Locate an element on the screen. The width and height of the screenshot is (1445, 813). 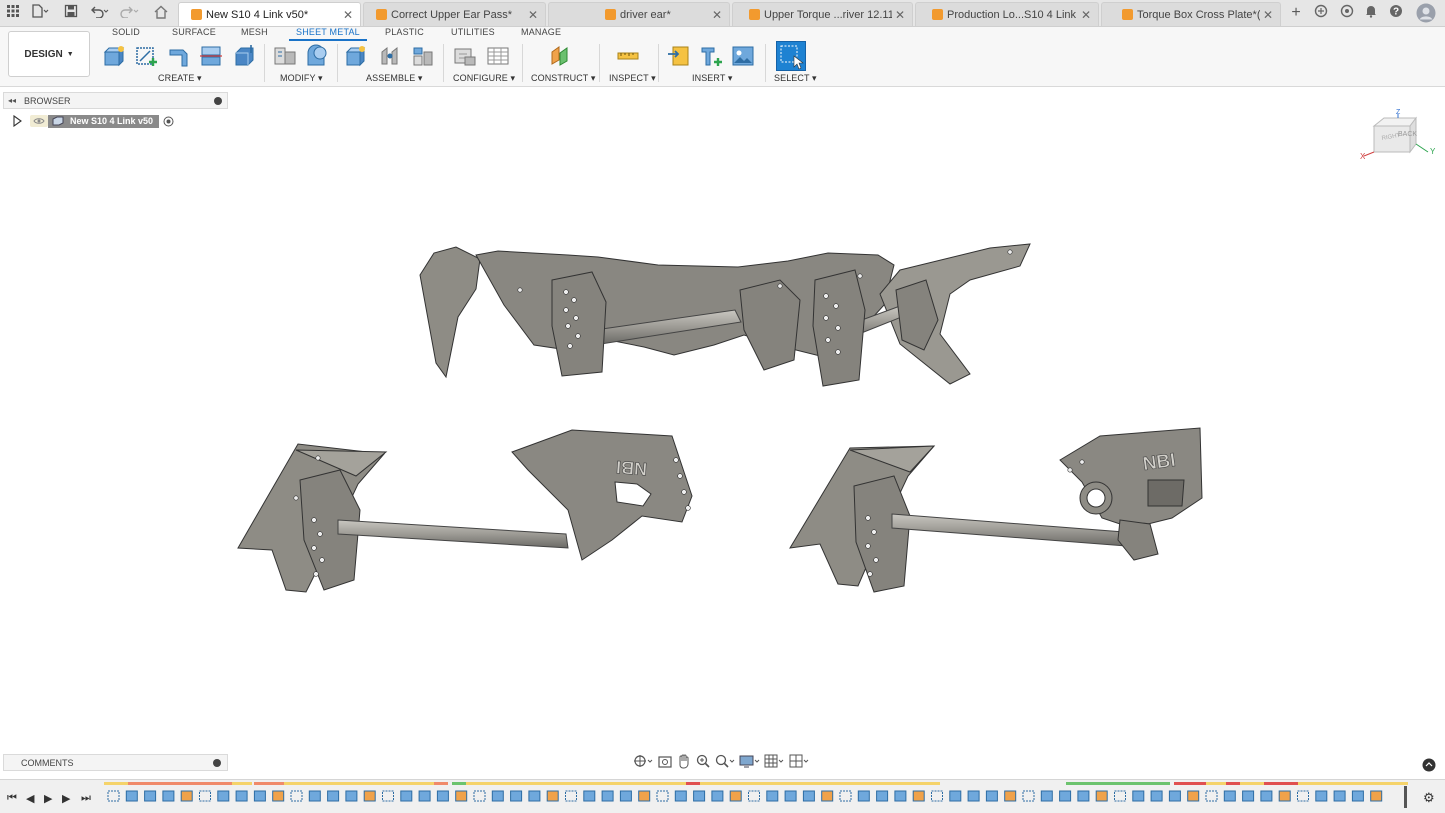
workspace-switcher: DESIGN ▼ is located at coordinates (49, 54).